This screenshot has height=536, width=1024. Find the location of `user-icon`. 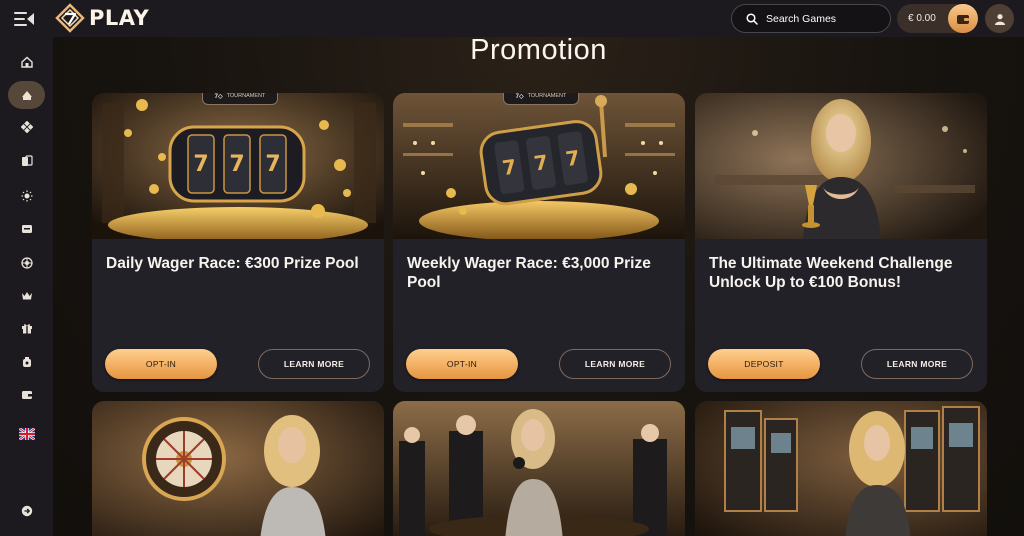

user-icon is located at coordinates (999, 19).